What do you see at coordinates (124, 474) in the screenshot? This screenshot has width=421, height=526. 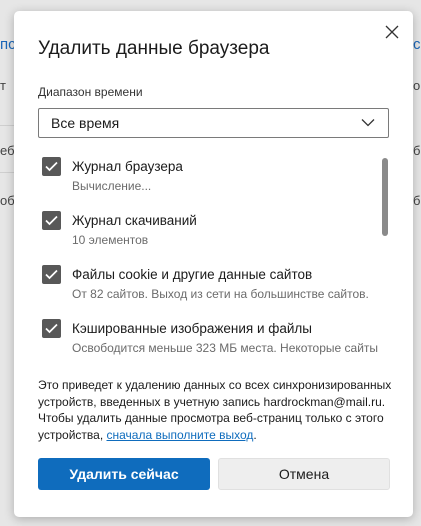 I see `clear-now-button: Удалить сейчас` at bounding box center [124, 474].